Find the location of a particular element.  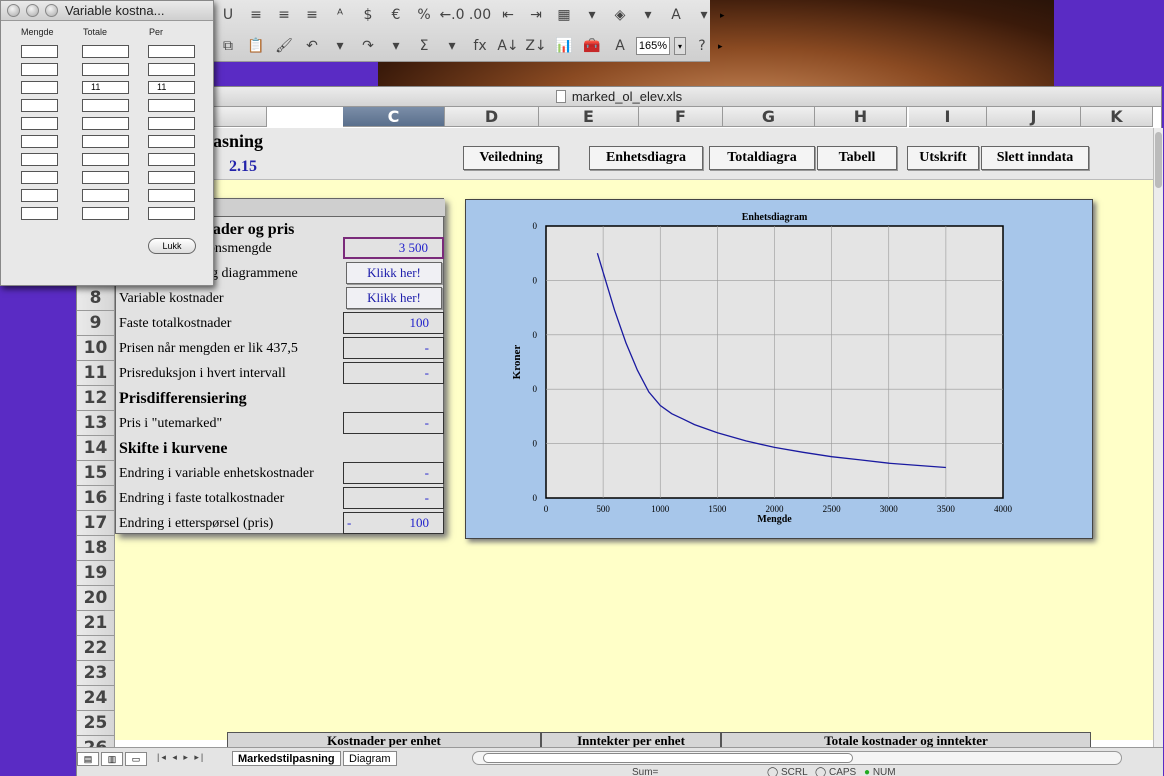

chevron-down-icon: ▾ is located at coordinates (680, 46).